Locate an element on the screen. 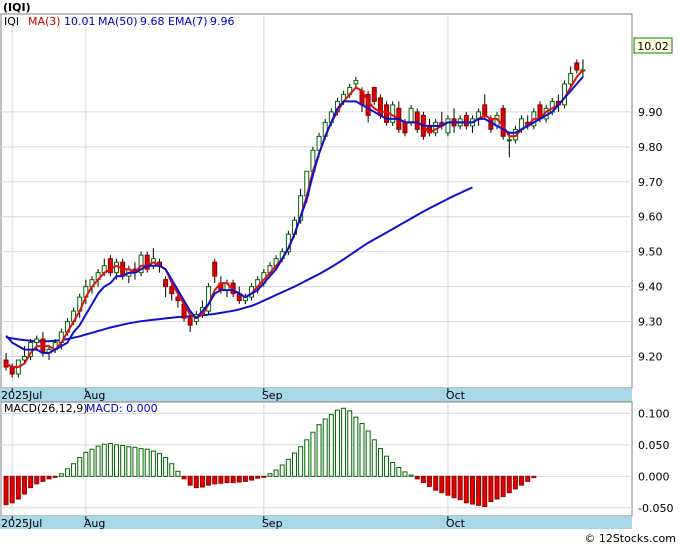 Image resolution: width=680 pixels, height=546 pixels. macd-y-tick-label: 0.100 is located at coordinates (654, 413).